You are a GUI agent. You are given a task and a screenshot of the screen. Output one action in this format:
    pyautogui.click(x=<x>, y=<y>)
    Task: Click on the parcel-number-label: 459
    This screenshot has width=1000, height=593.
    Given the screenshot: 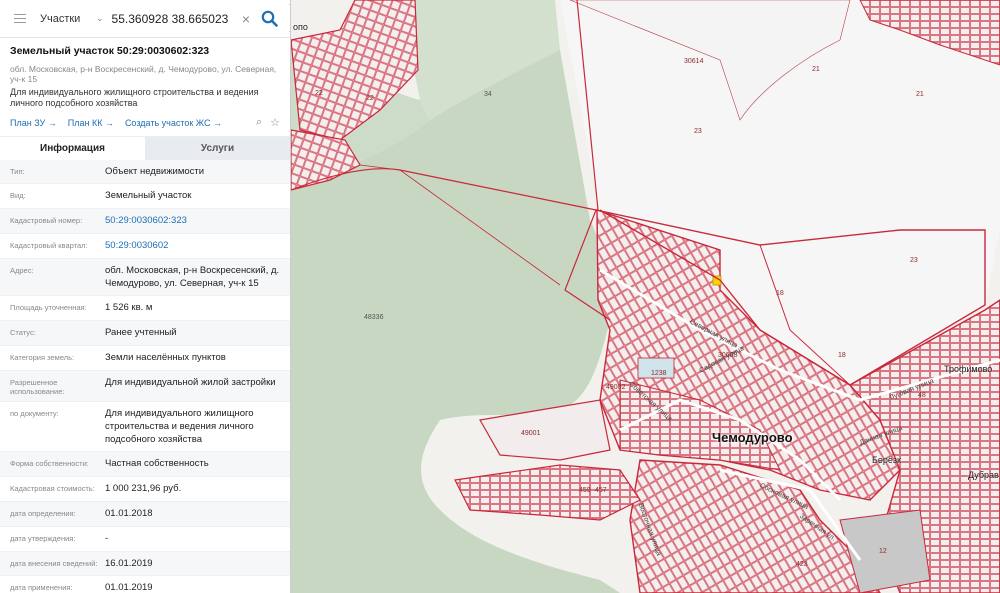 What is the action you would take?
    pyautogui.click(x=585, y=490)
    